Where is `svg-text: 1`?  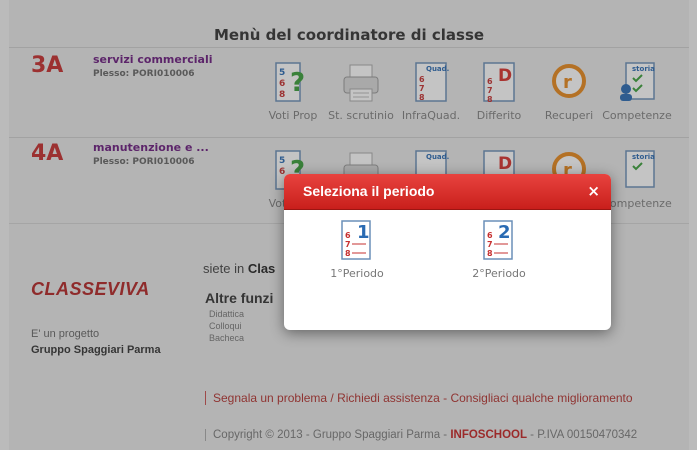
svg-text: 1 is located at coordinates (363, 232).